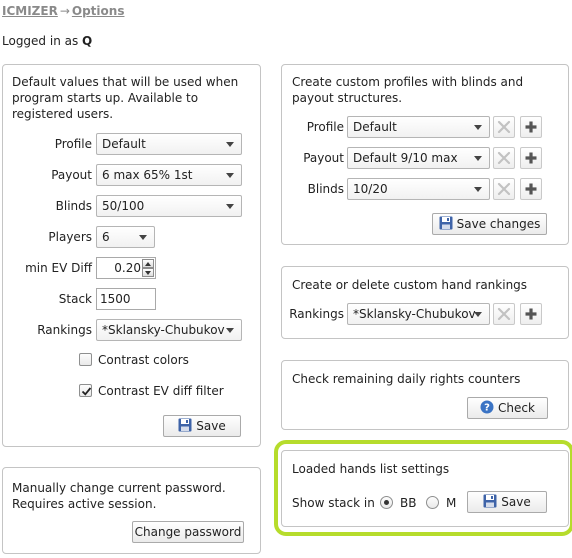  I want to click on breadcrumb-home-link: ICMIZER, so click(30, 11).